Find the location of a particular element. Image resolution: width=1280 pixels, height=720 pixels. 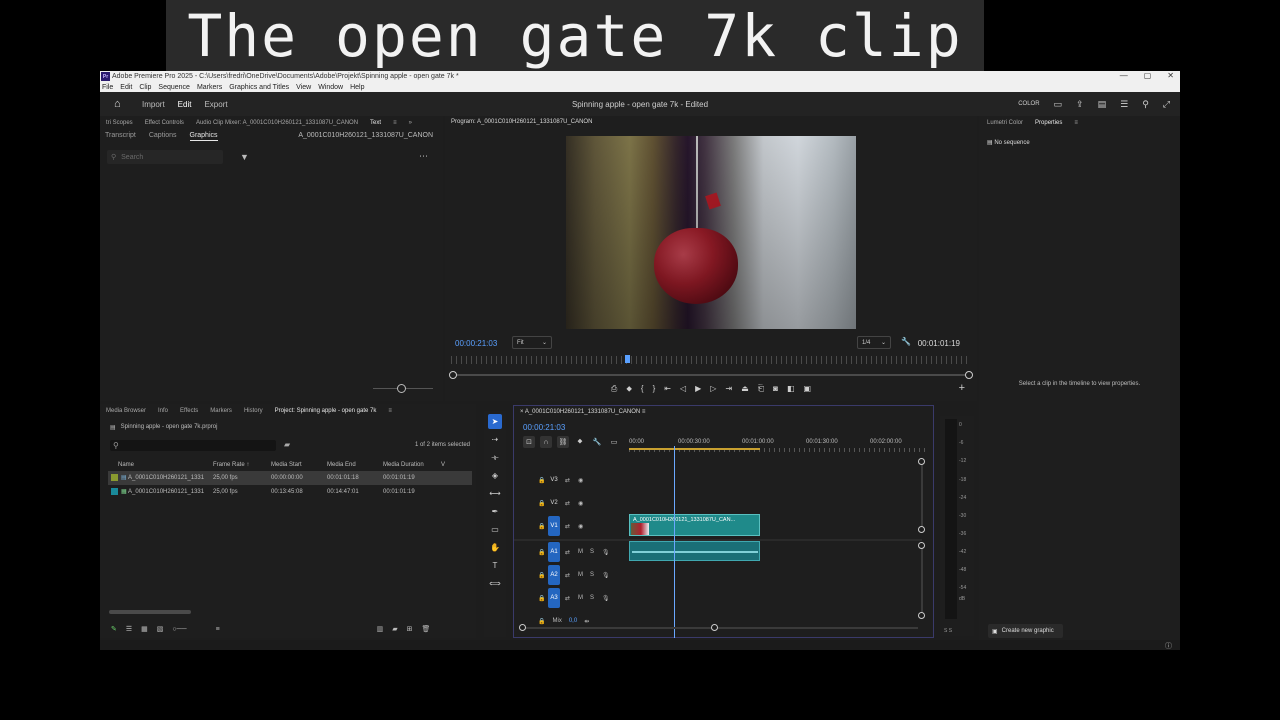

captions-icon: ▭ is located at coordinates (614, 442).